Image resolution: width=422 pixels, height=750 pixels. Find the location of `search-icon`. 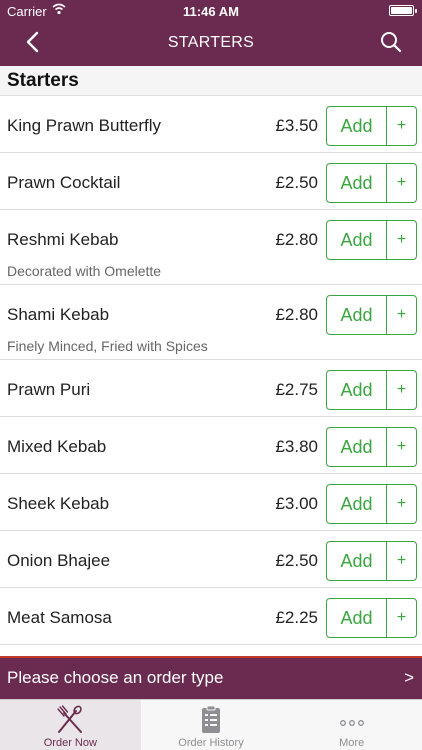

search-icon is located at coordinates (391, 42).